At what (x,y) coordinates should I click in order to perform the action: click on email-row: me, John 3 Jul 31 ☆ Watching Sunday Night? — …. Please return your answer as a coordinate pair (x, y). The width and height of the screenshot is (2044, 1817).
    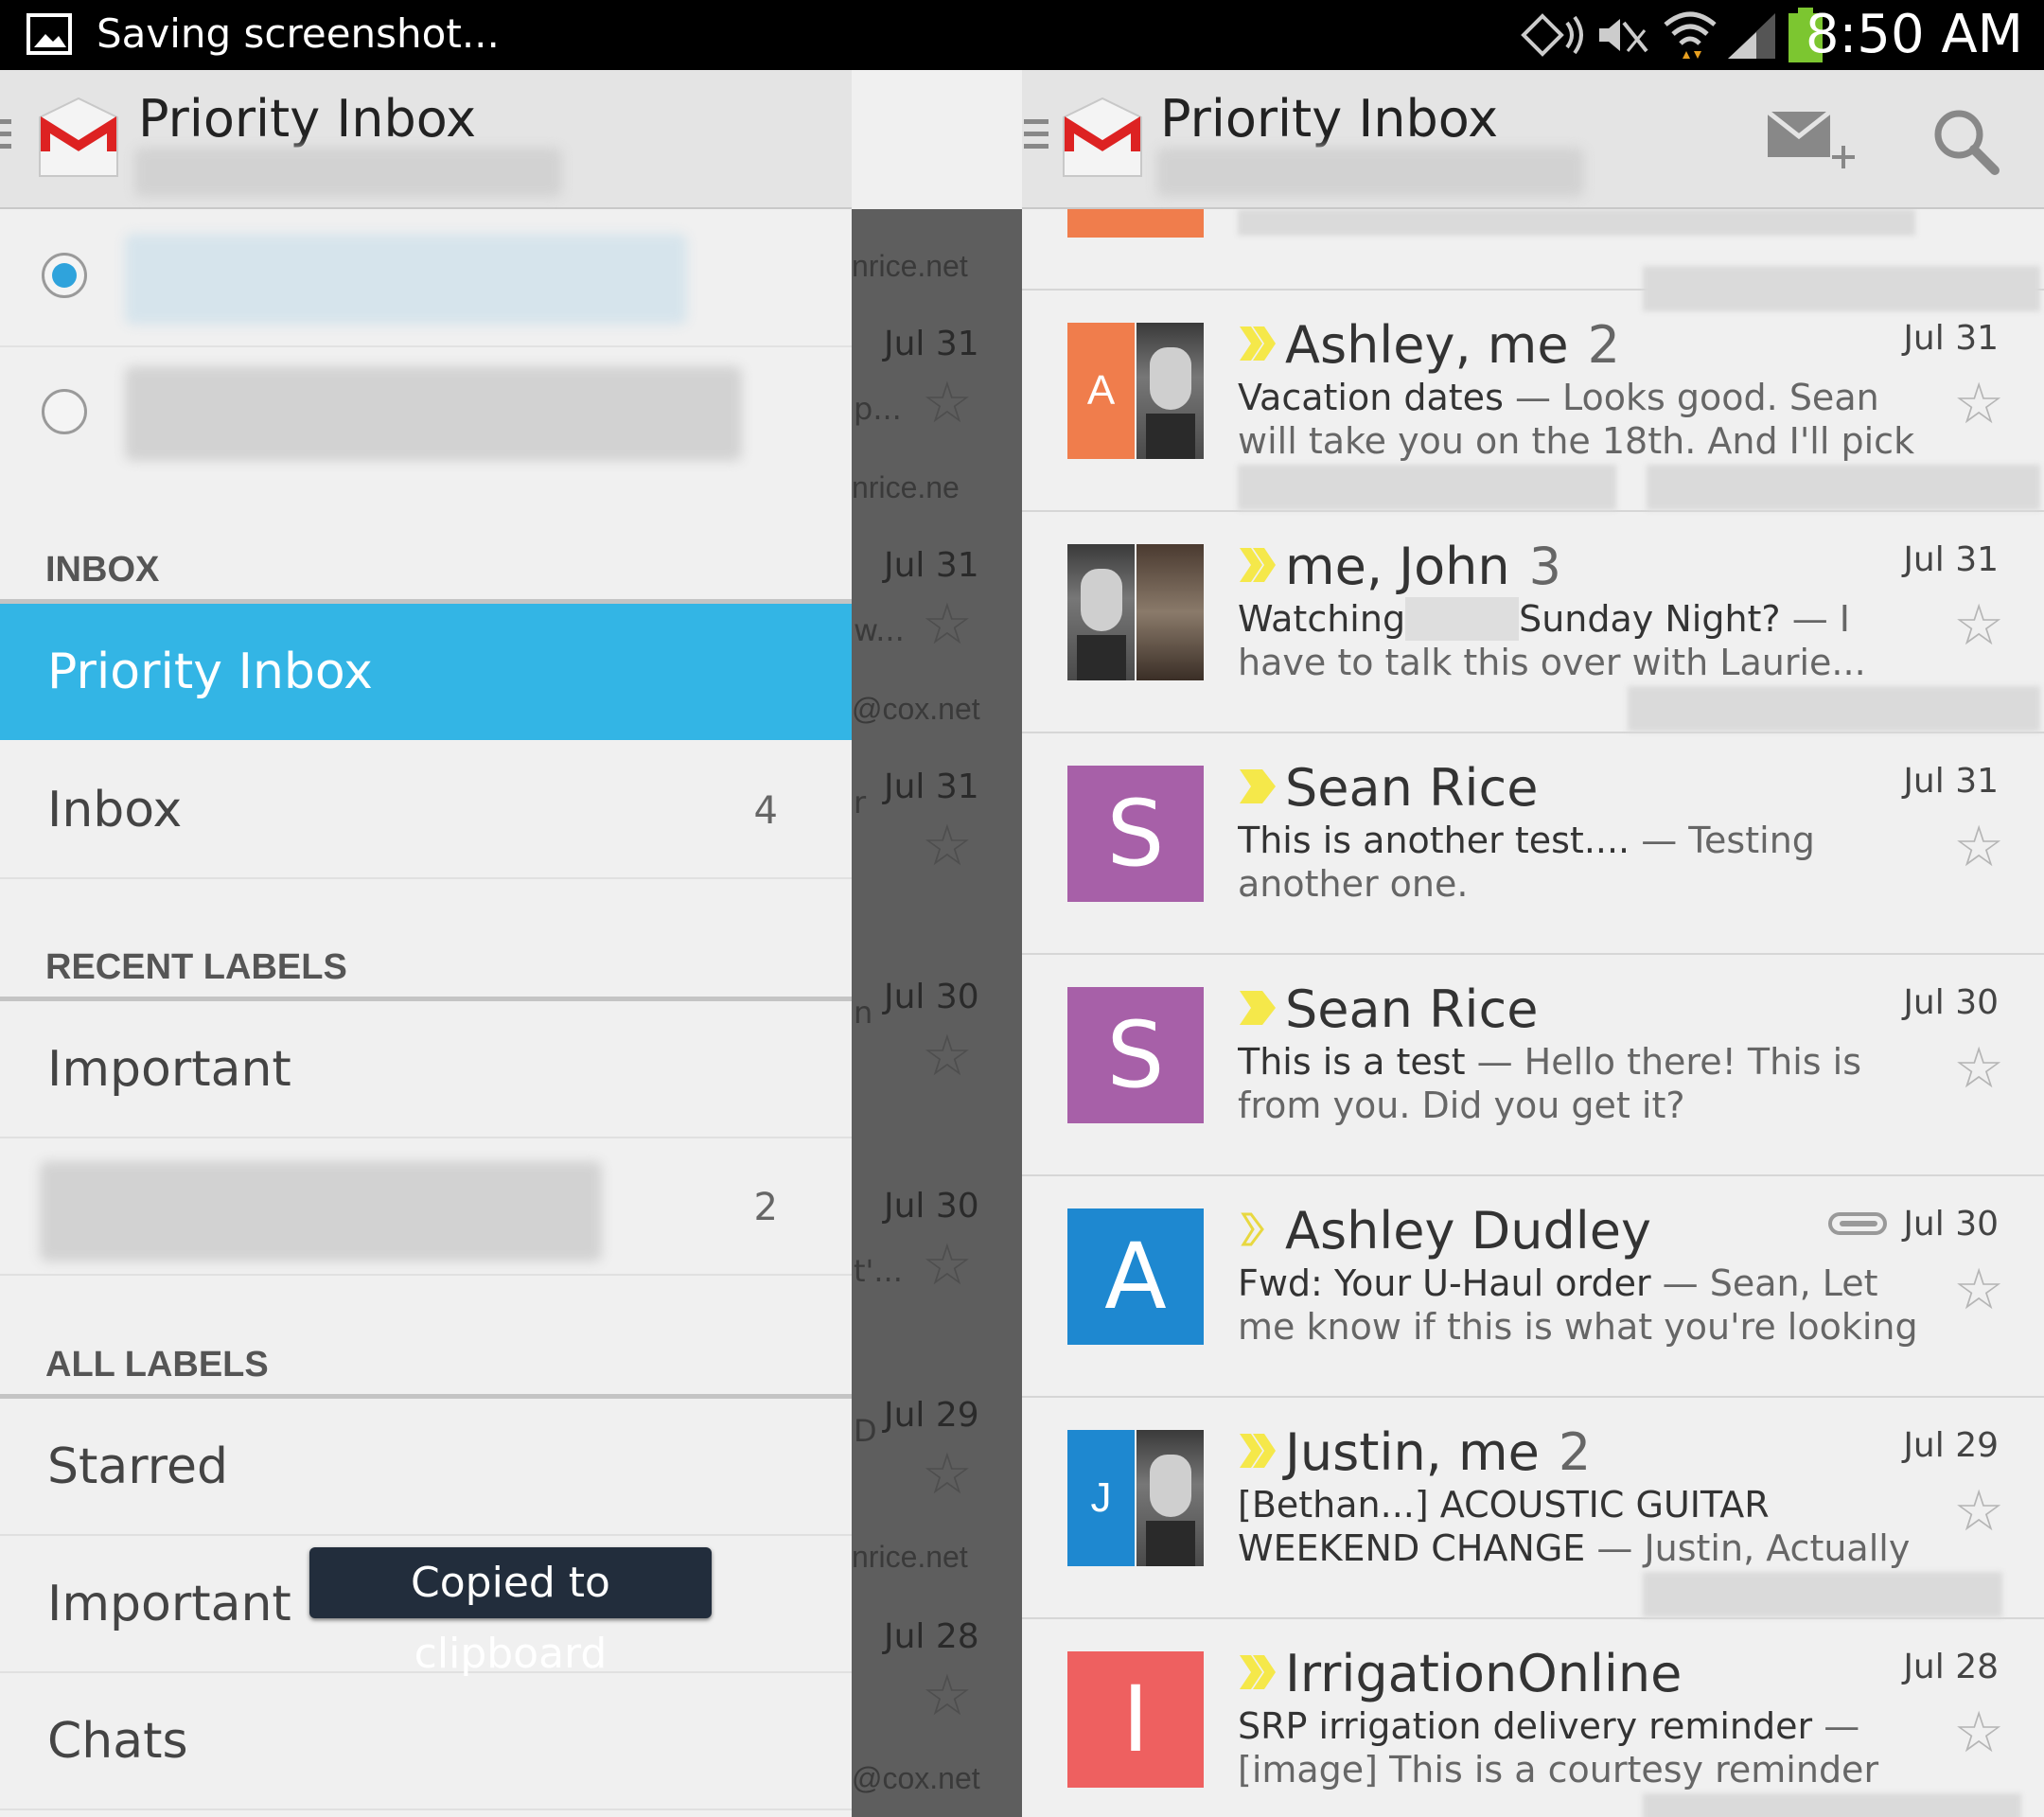
    Looking at the image, I should click on (1533, 621).